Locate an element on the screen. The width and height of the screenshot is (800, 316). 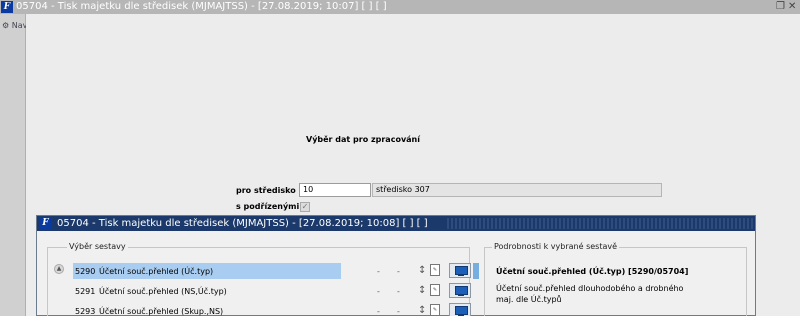
report-name: Účetní souč.přehled (Úč.typ) is located at coordinates (156, 271).